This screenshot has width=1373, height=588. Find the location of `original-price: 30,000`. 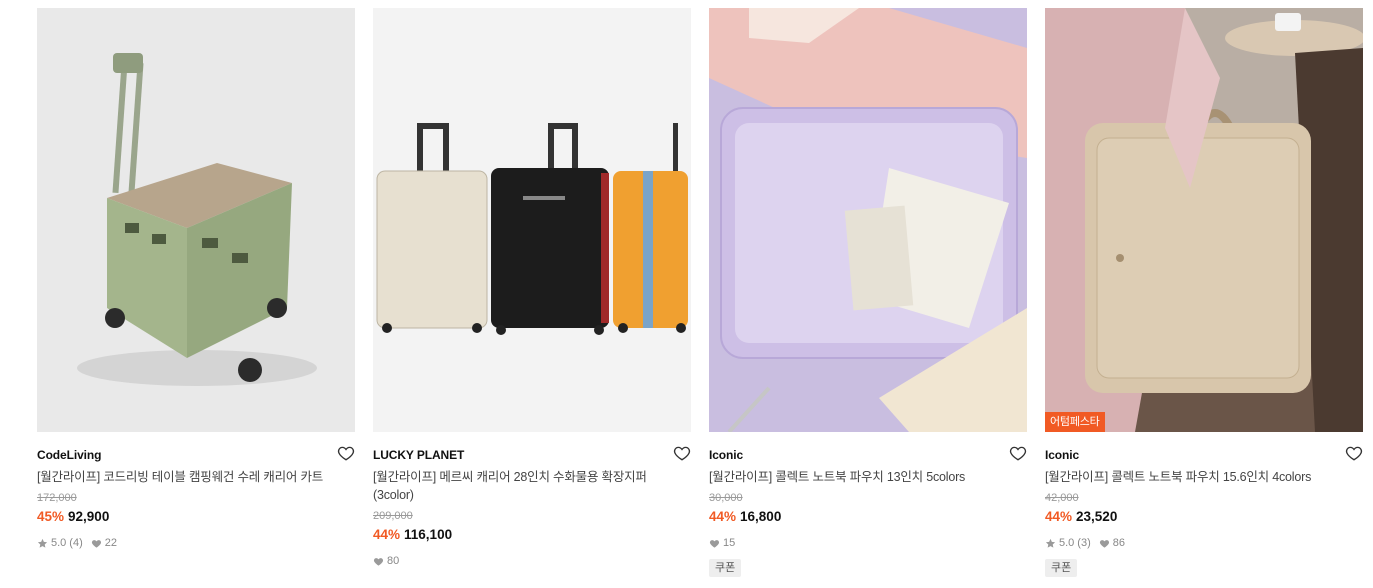

original-price: 30,000 is located at coordinates (726, 498).